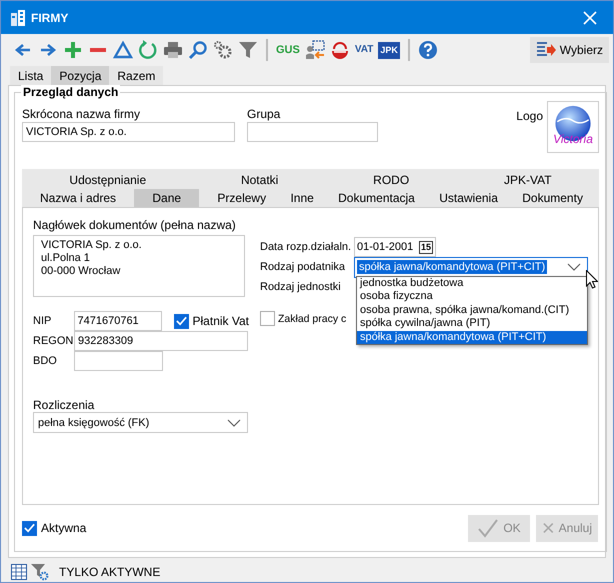 Image resolution: width=614 pixels, height=583 pixels. I want to click on dropdown: pełna księgowość (FK), so click(140, 422).